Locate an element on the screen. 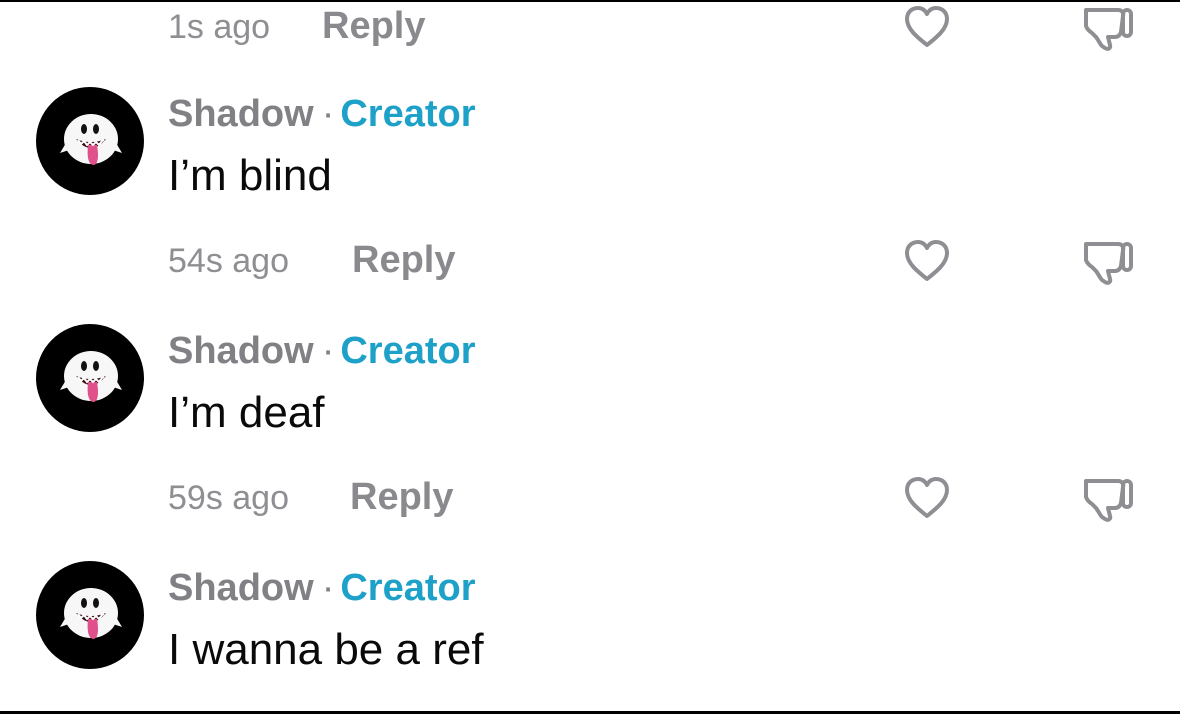 Image resolution: width=1180 pixels, height=714 pixels. comment-timestamp: 59s ago is located at coordinates (228, 498).